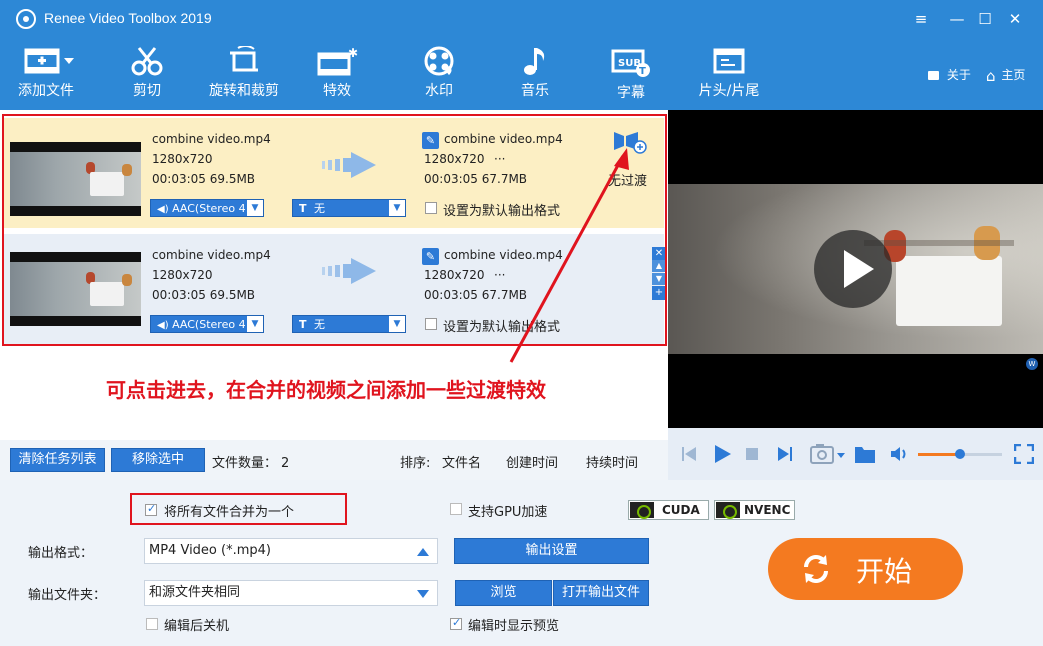 Image resolution: width=1043 pixels, height=646 pixels. What do you see at coordinates (334, 462) in the screenshot?
I see `list-footer: 清除任务列表 移除选中 文件数量： 2 排序: 文件名 创建时间 持续时间` at bounding box center [334, 462].